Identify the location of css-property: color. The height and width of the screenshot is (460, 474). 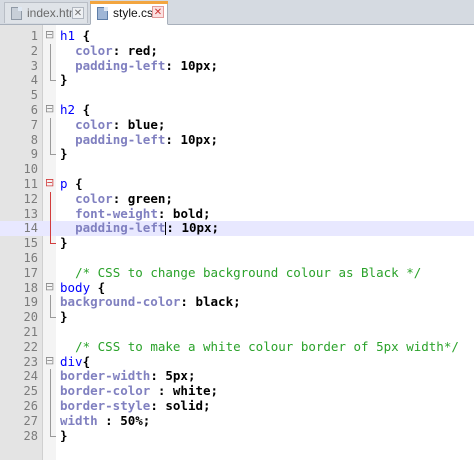
(94, 198).